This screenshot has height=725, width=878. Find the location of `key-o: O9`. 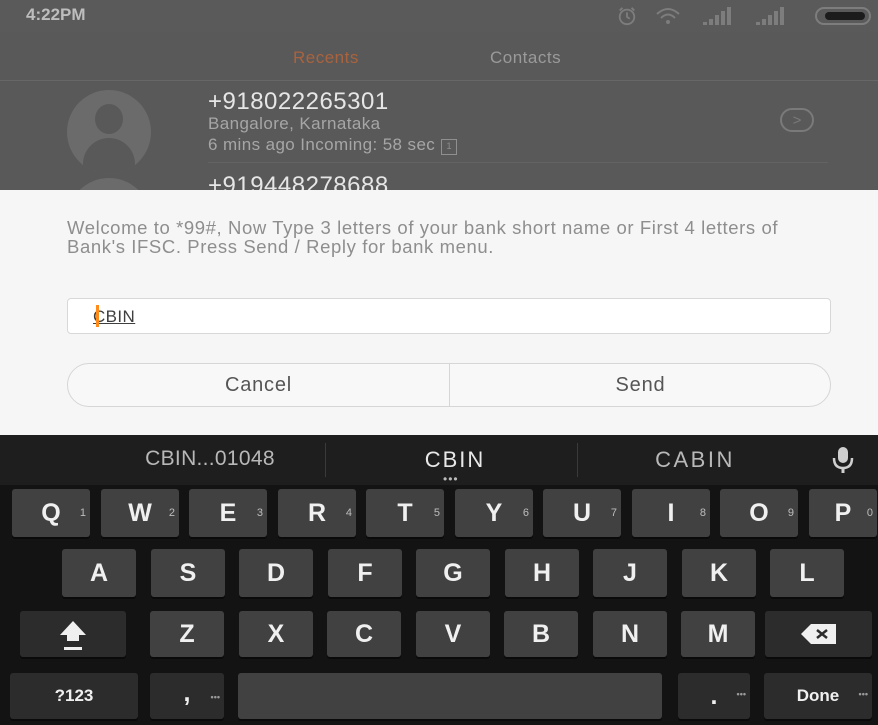

key-o: O9 is located at coordinates (759, 513).